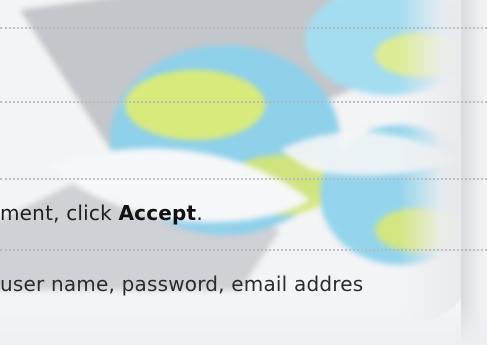 This screenshot has width=487, height=345. What do you see at coordinates (434, 160) in the screenshot?
I see `window-corner-shade` at bounding box center [434, 160].